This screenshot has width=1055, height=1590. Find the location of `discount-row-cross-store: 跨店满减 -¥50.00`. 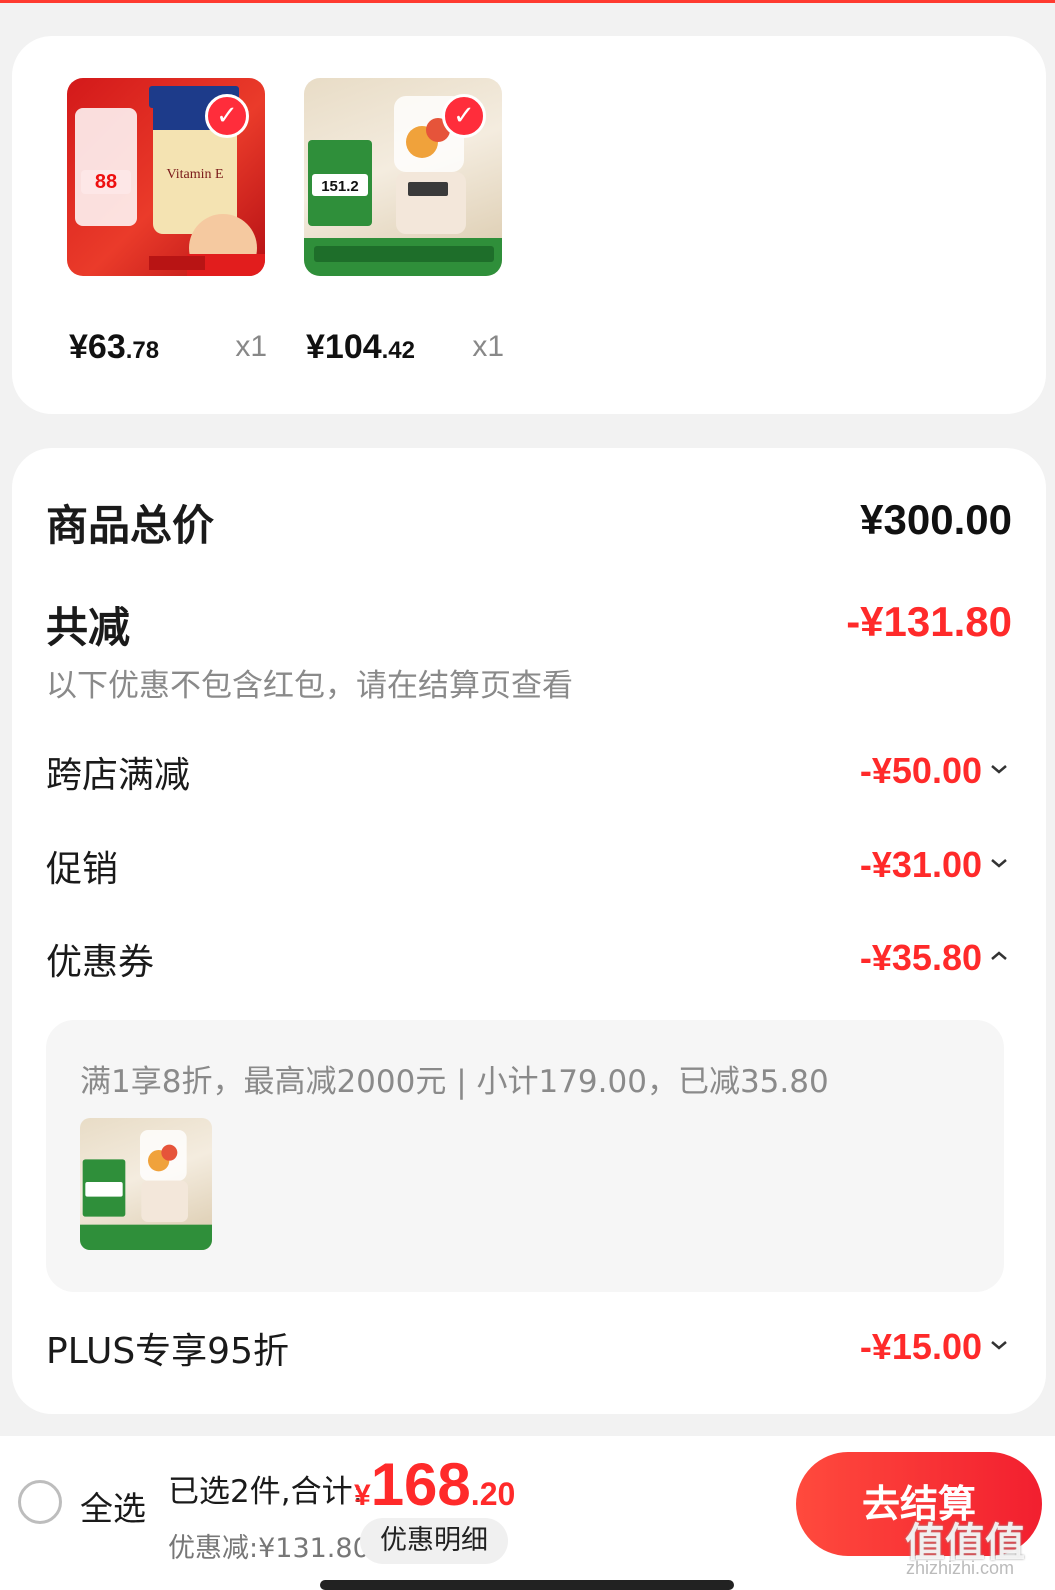

discount-row-cross-store: 跨店满减 -¥50.00 is located at coordinates (529, 776).